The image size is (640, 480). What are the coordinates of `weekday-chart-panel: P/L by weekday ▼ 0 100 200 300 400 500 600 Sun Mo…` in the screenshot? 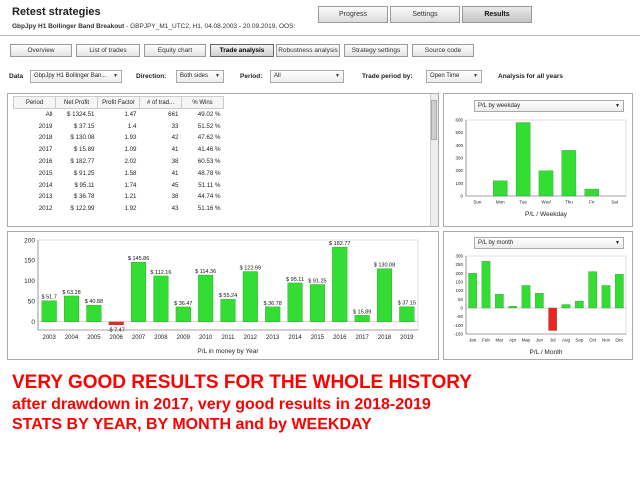 It's located at (538, 160).